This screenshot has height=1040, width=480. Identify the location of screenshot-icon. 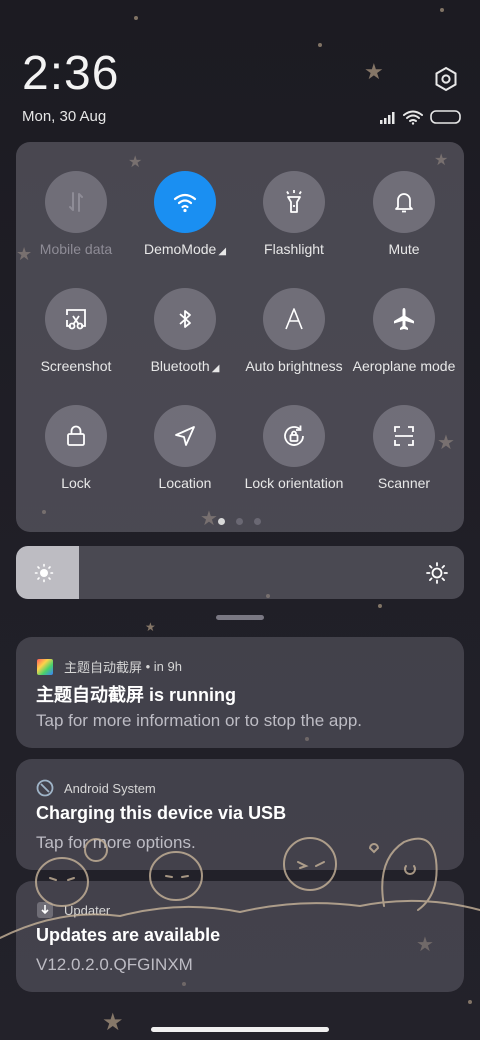
(76, 319).